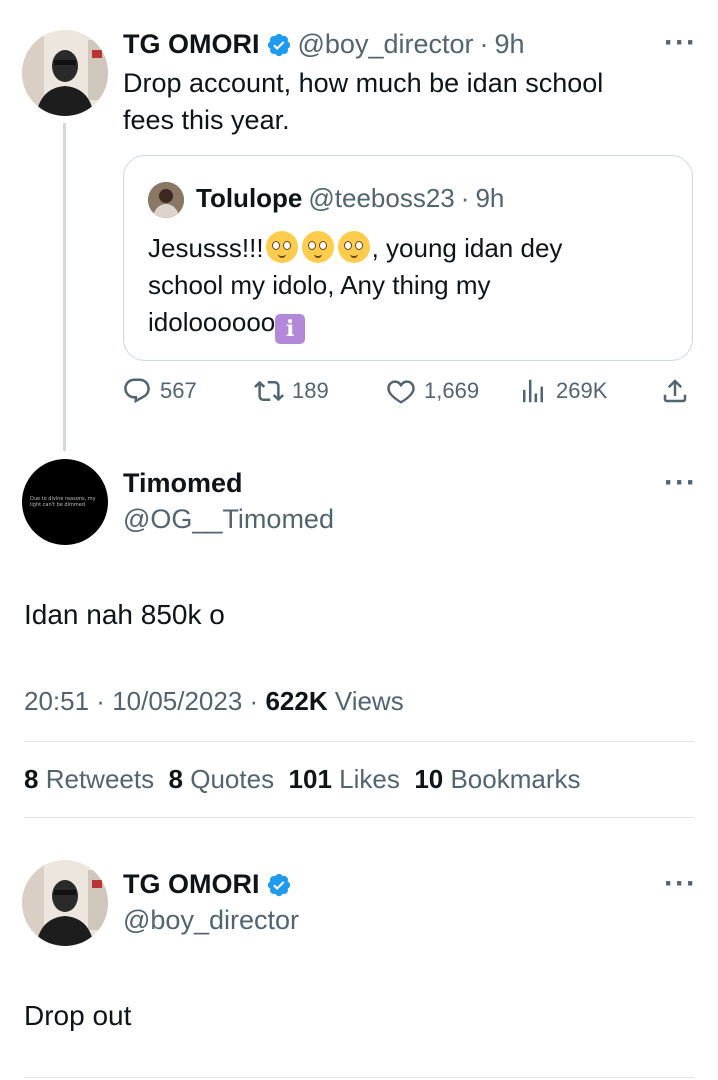 The width and height of the screenshot is (718, 1080). Describe the element at coordinates (177, 701) in the screenshot. I see `tweet-date: 10/05/2023` at that location.